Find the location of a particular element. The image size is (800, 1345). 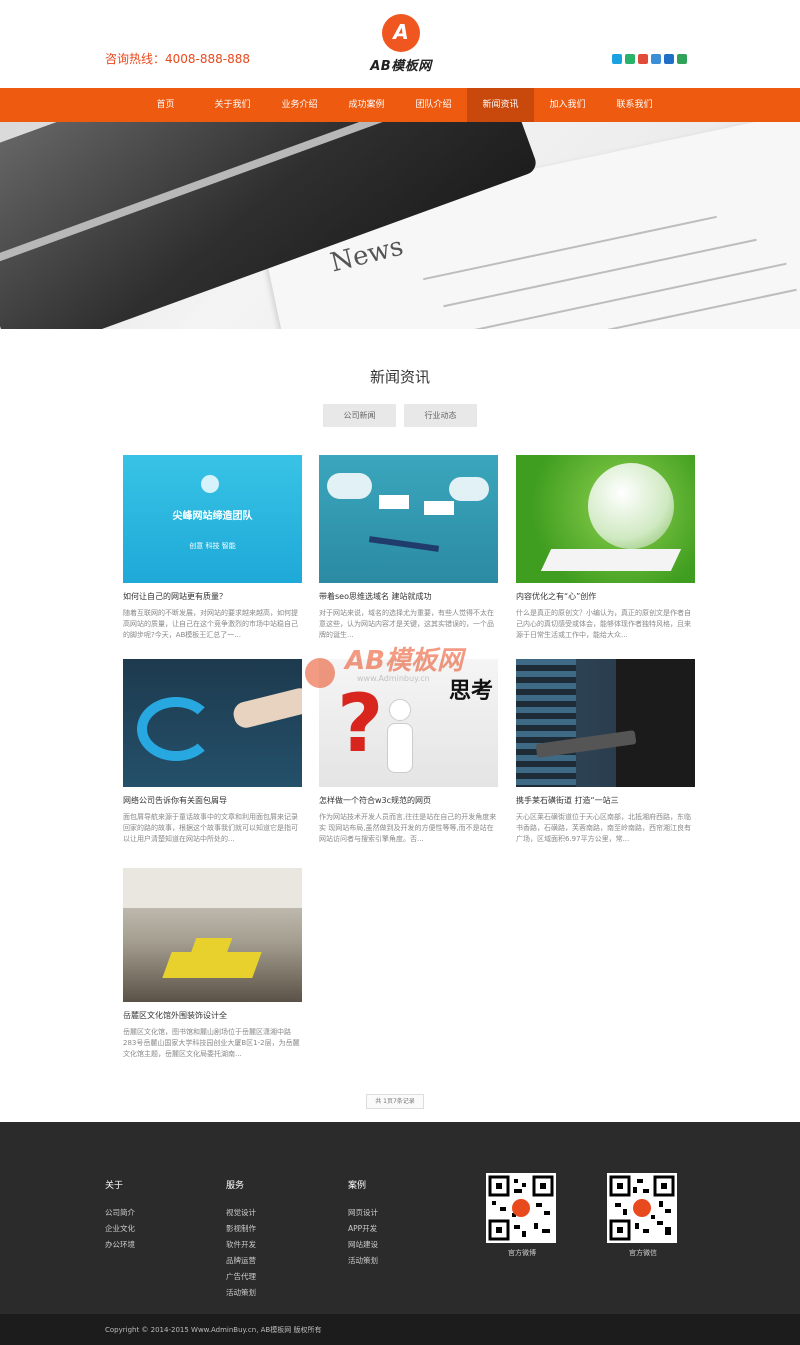

footer-link: 网站建设 is located at coordinates (363, 1245).